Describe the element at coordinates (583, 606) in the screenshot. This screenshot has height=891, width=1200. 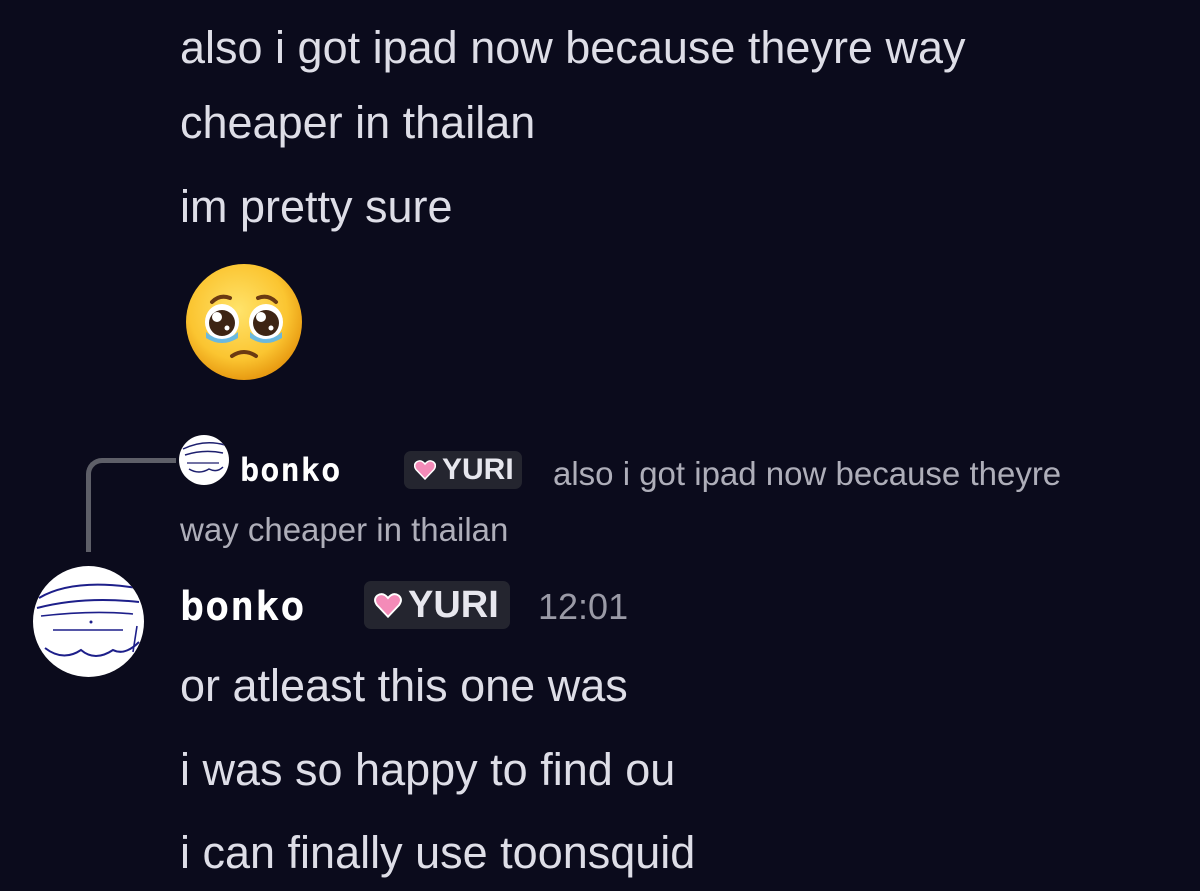
I see `message-timestamp: 12:01` at that location.